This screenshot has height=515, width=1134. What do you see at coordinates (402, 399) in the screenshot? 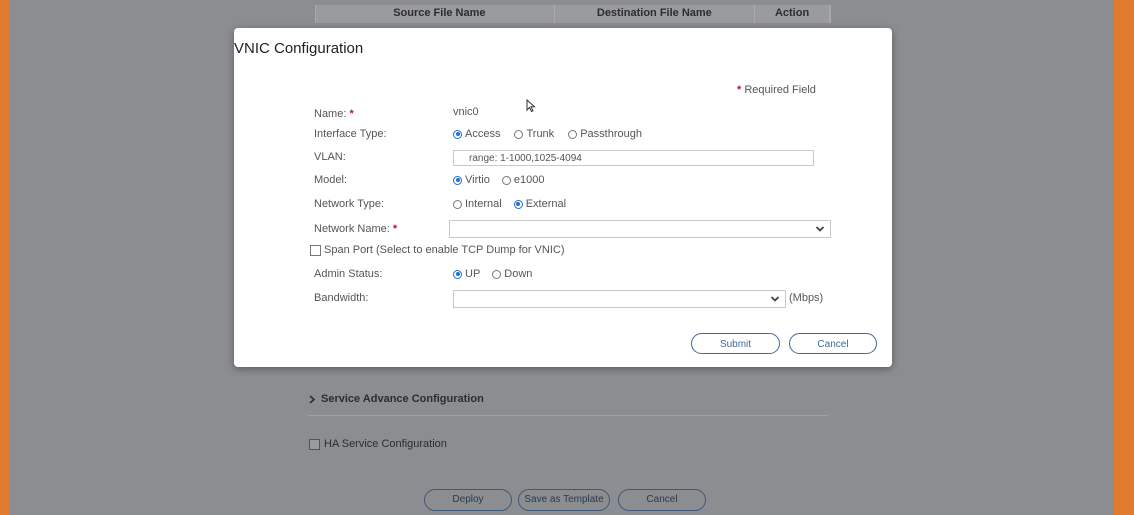
I see `service-advance-label: Service Advance Configuration` at bounding box center [402, 399].